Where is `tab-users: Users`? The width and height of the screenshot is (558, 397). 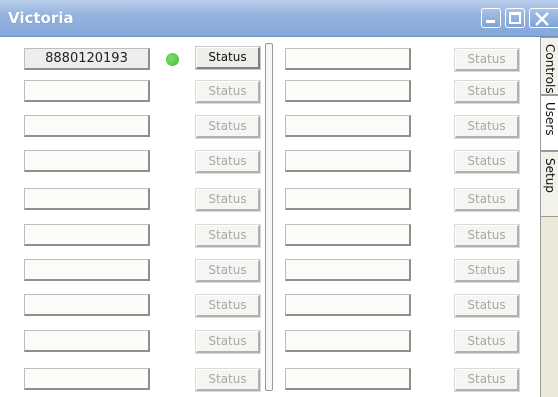
tab-users: Users is located at coordinates (549, 123).